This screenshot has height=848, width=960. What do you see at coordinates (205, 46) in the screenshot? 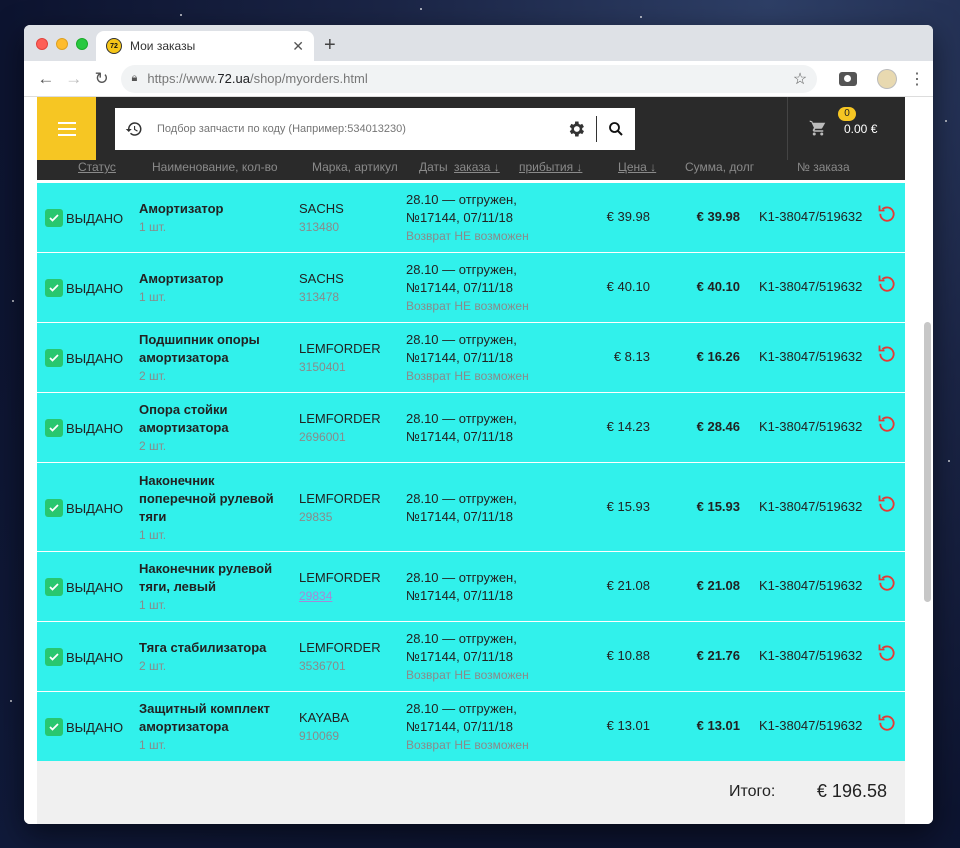
I see `tab-my-orders: 72 Мои заказы ✕` at bounding box center [205, 46].